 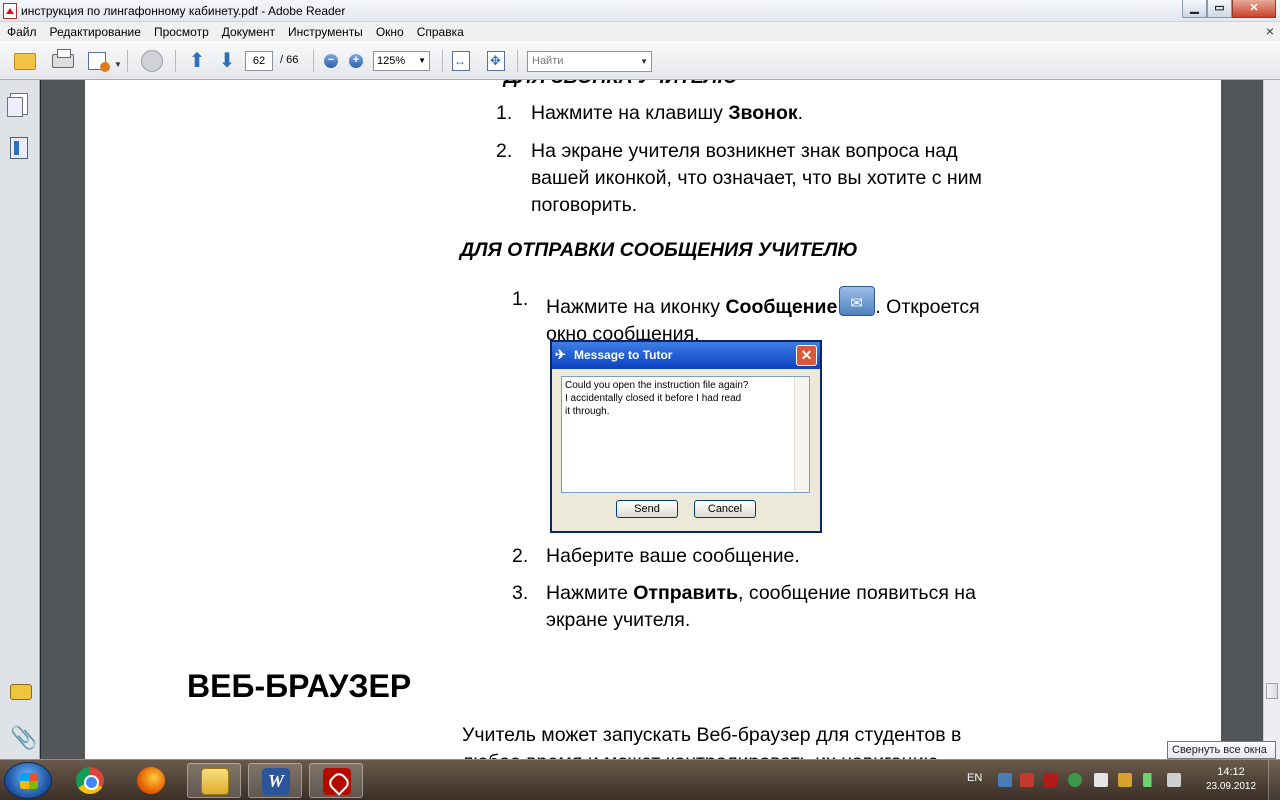 I want to click on dialog-close-icon: ✕, so click(x=806, y=355).